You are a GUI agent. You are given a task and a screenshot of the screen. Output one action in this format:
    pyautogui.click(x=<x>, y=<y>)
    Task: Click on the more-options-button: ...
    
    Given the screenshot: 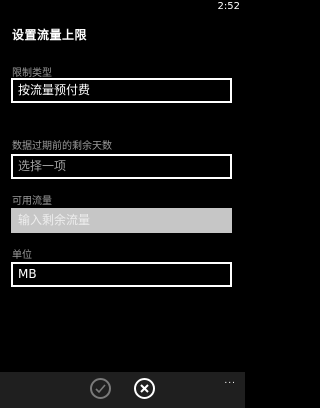 What is the action you would take?
    pyautogui.click(x=230, y=381)
    